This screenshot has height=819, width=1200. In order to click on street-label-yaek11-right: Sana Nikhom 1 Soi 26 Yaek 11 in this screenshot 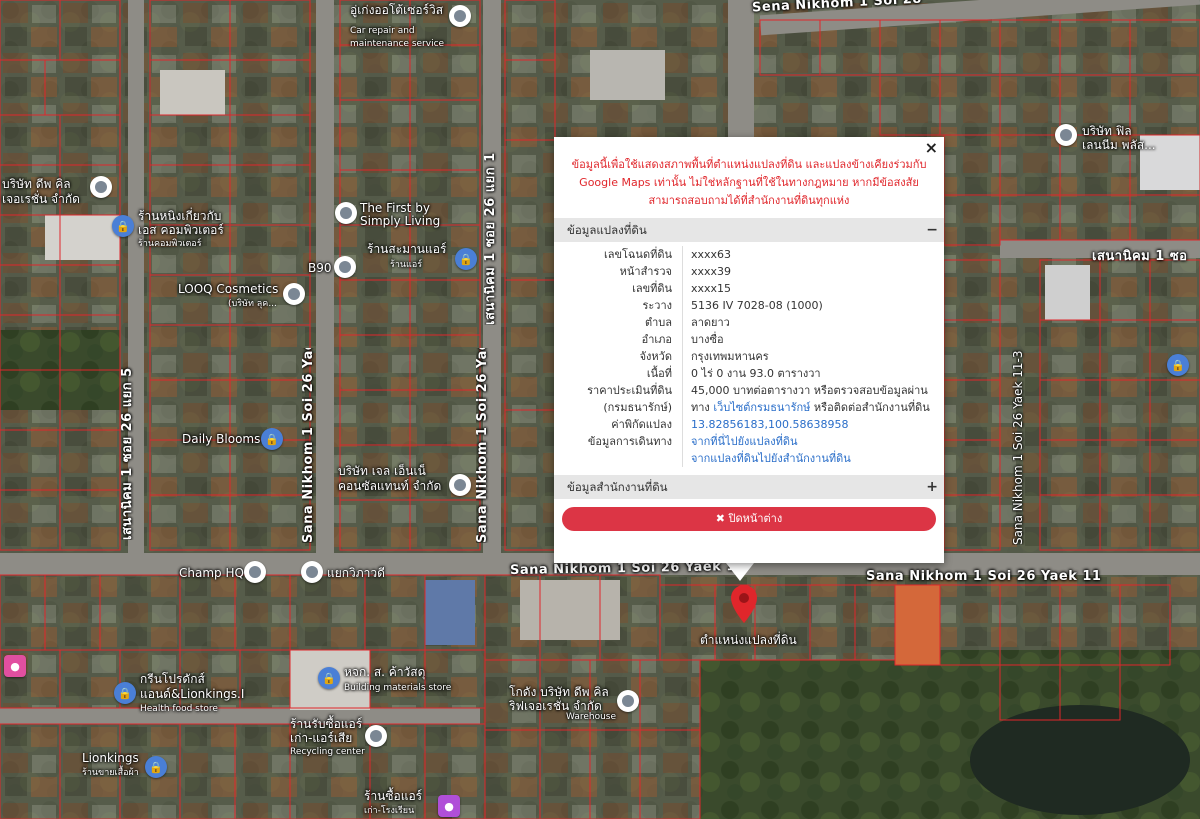, I will do `click(984, 576)`.